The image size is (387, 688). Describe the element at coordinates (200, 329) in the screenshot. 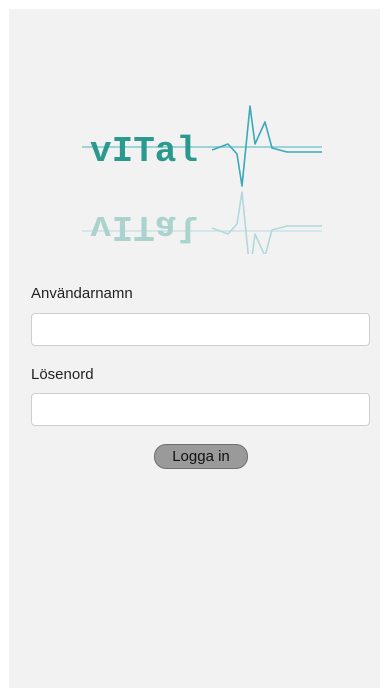

I see `username-input` at that location.